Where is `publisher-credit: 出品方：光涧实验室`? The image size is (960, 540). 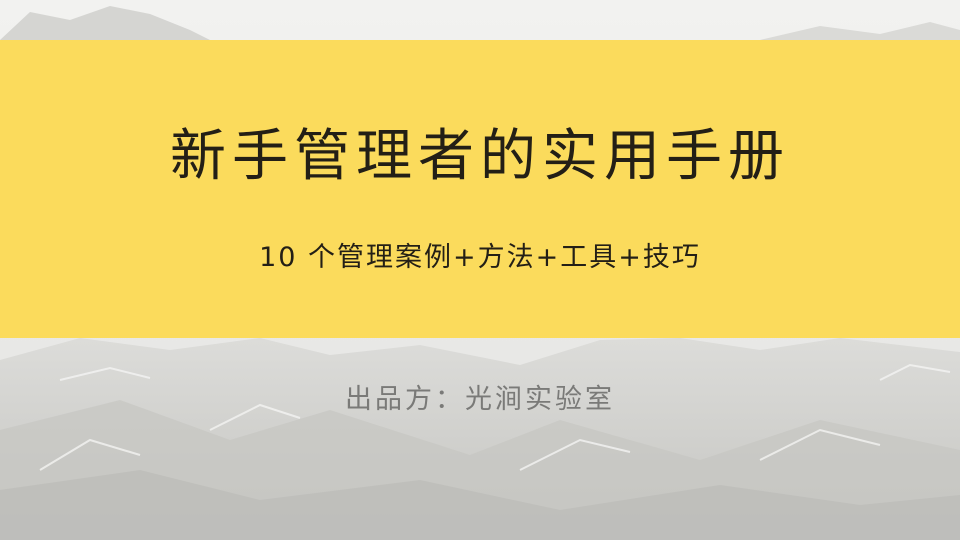 publisher-credit: 出品方：光涧实验室 is located at coordinates (480, 399).